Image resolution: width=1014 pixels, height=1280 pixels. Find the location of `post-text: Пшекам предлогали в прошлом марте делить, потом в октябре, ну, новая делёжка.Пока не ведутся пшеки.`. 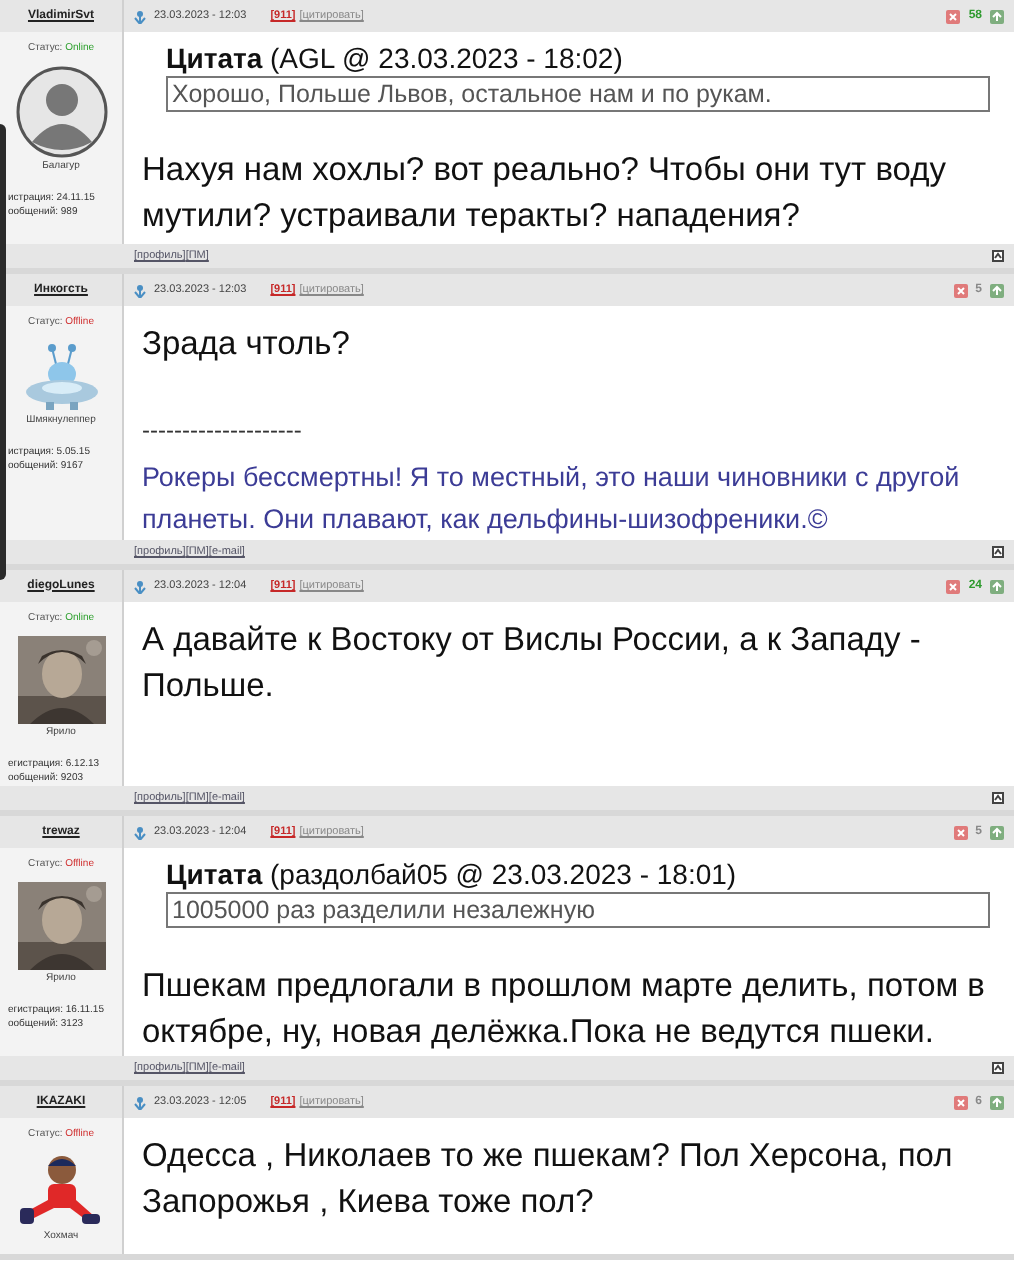

post-text: Пшекам предлогали в прошлом марте делить, потом в октябре, ну, новая делёжка.Пока не ведутся пшеки. is located at coordinates (564, 1010).